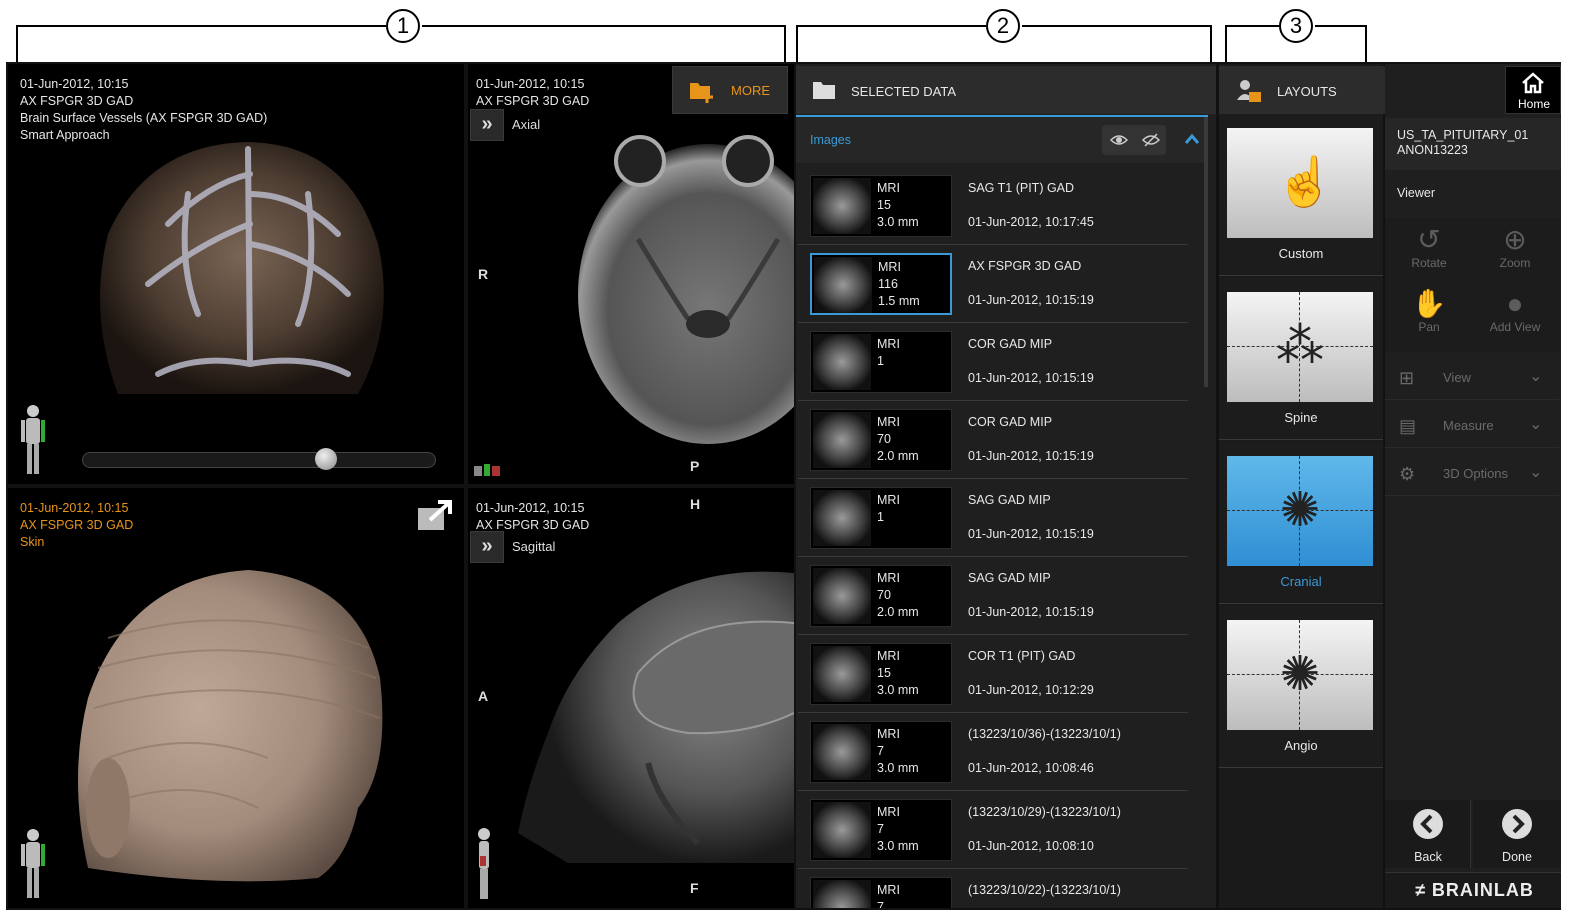 Image resolution: width=1588 pixels, height=922 pixels. I want to click on layout-option-cranial: ✺ Cranial, so click(1301, 523).